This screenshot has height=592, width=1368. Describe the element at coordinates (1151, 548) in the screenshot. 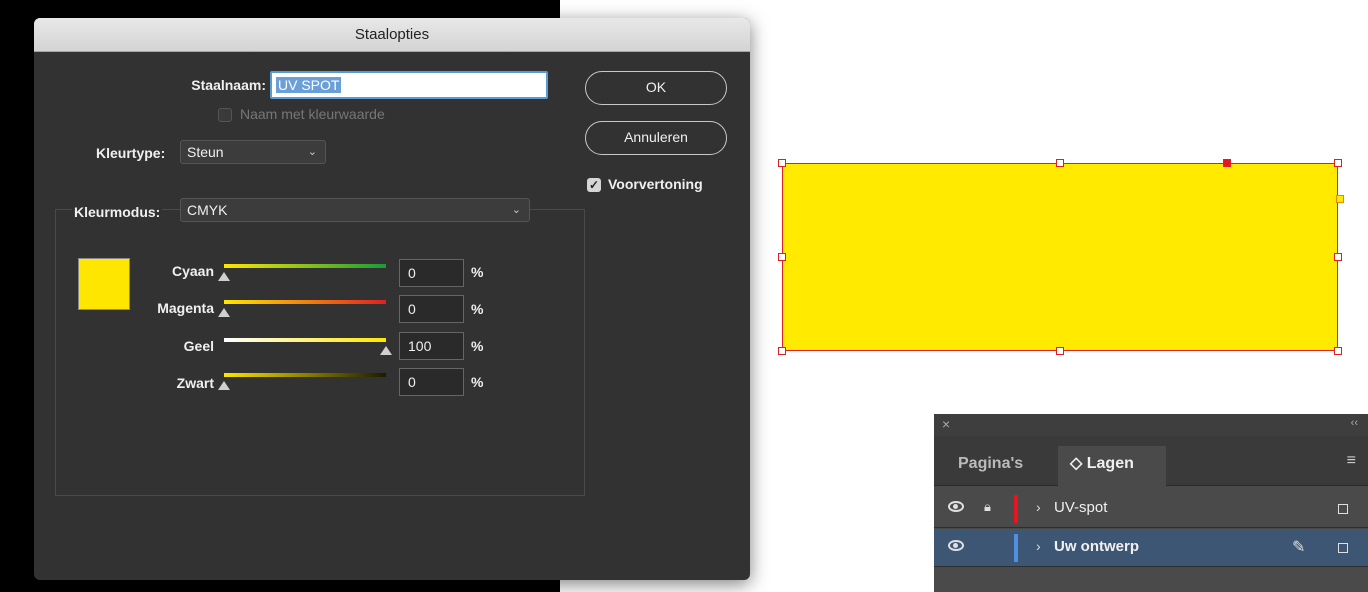

I see `layer-row-uw-ontwerp: › Uw ontwerp ✎` at that location.